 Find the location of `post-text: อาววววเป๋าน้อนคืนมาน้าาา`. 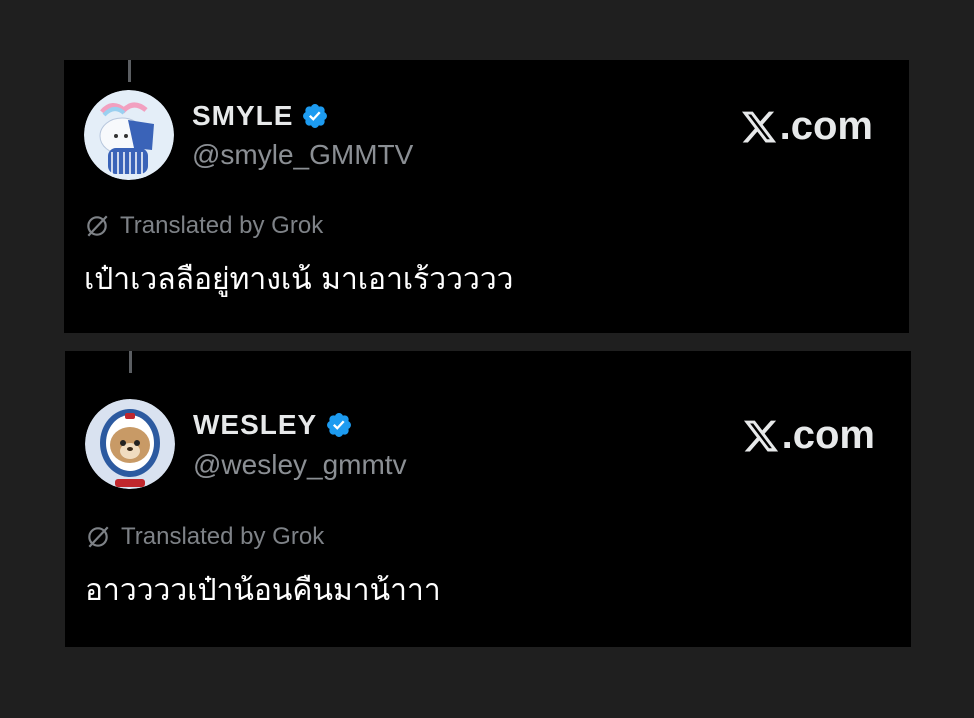

post-text: อาววววเป๋าน้อนคืนมาน้าาา is located at coordinates (263, 590).